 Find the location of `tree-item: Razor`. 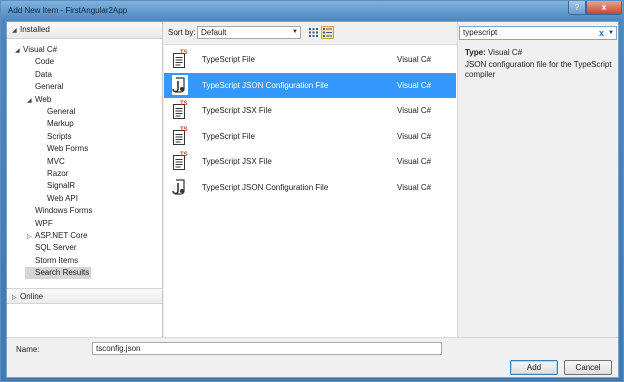

tree-item: Razor is located at coordinates (53, 174).